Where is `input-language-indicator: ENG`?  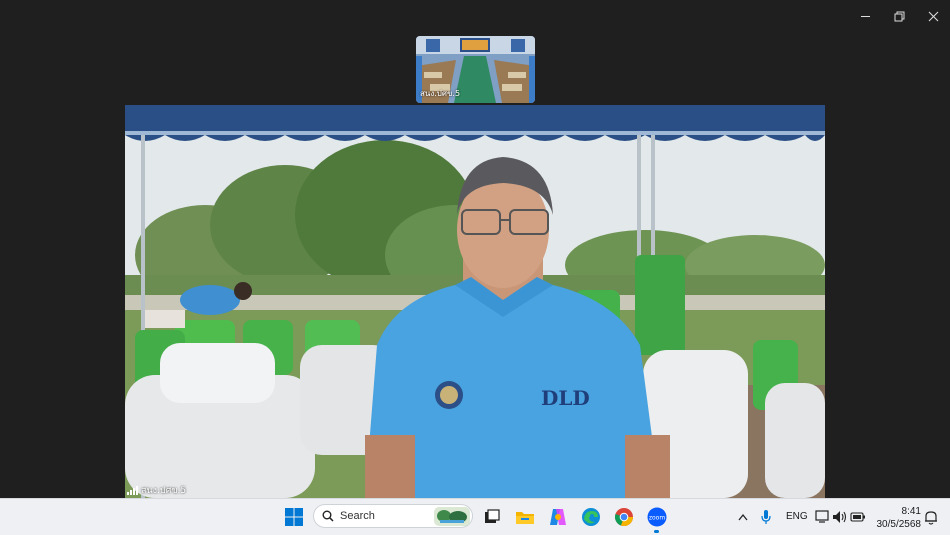
input-language-indicator: ENG is located at coordinates (797, 516).